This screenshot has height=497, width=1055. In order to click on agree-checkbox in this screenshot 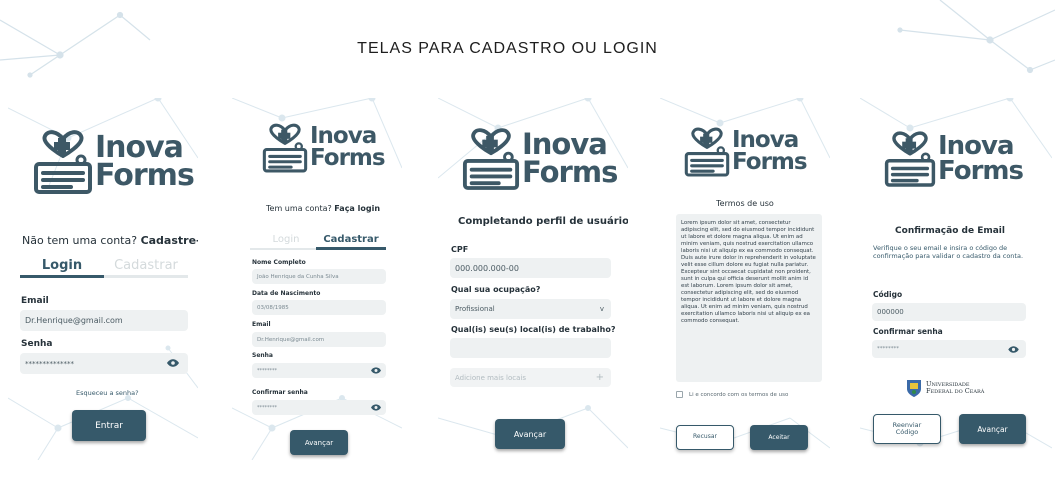, I will do `click(679, 394)`.